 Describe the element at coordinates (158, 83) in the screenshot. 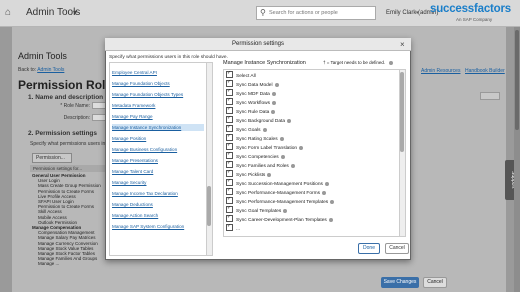

I see `category-item: Manage Foundation Objects` at that location.